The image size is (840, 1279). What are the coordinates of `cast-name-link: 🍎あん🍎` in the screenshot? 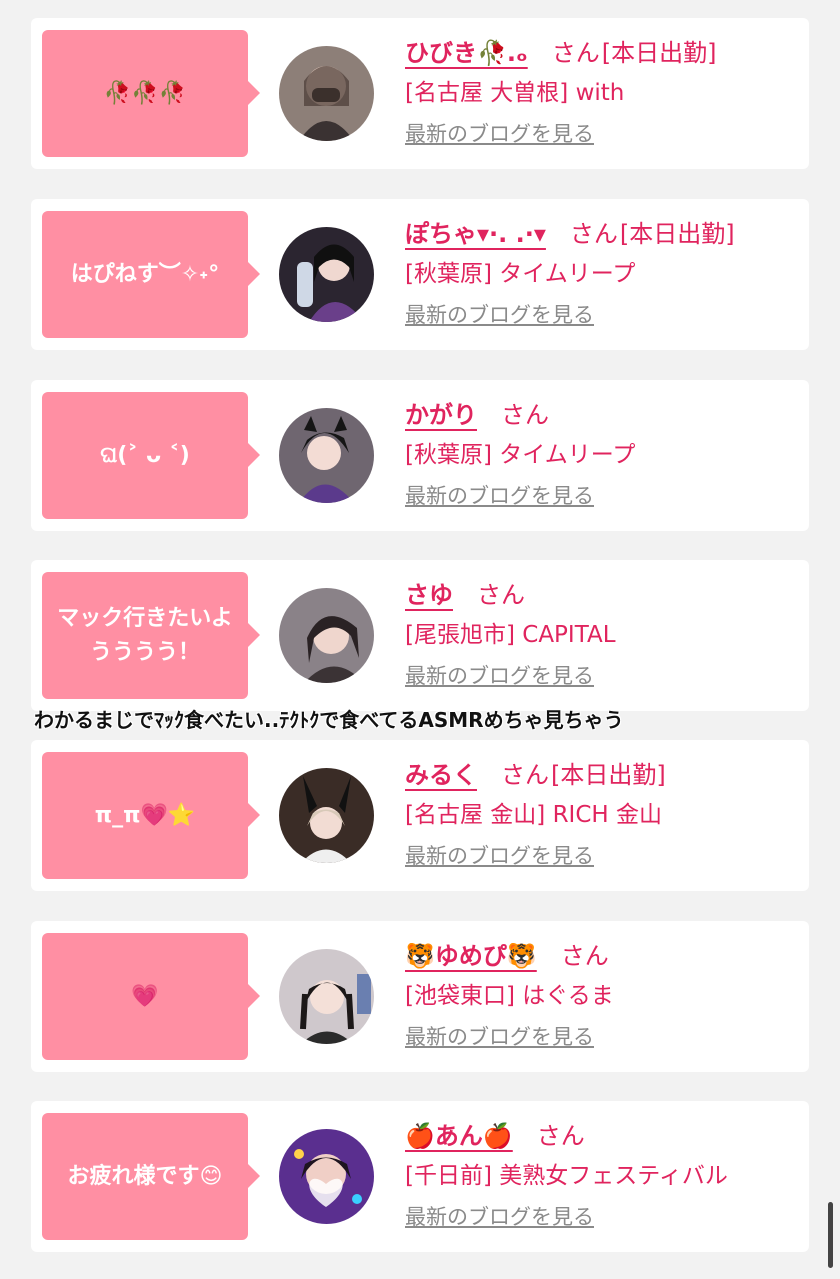 It's located at (459, 1133).